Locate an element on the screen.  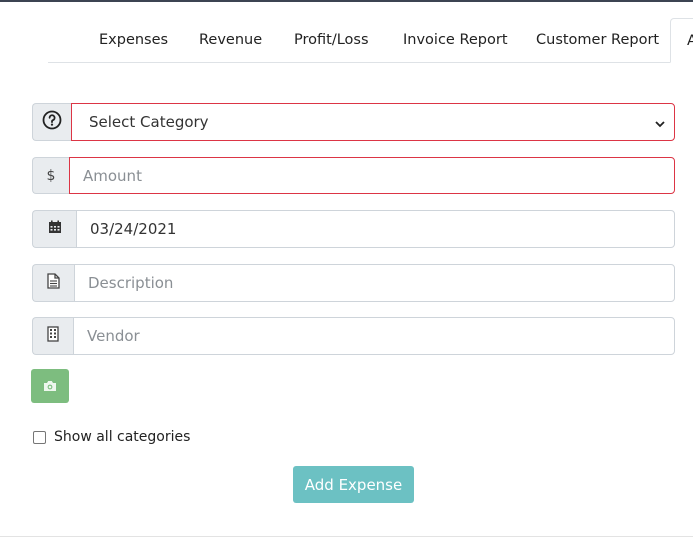
tab-profit-loss: Profit/Loss is located at coordinates (331, 40).